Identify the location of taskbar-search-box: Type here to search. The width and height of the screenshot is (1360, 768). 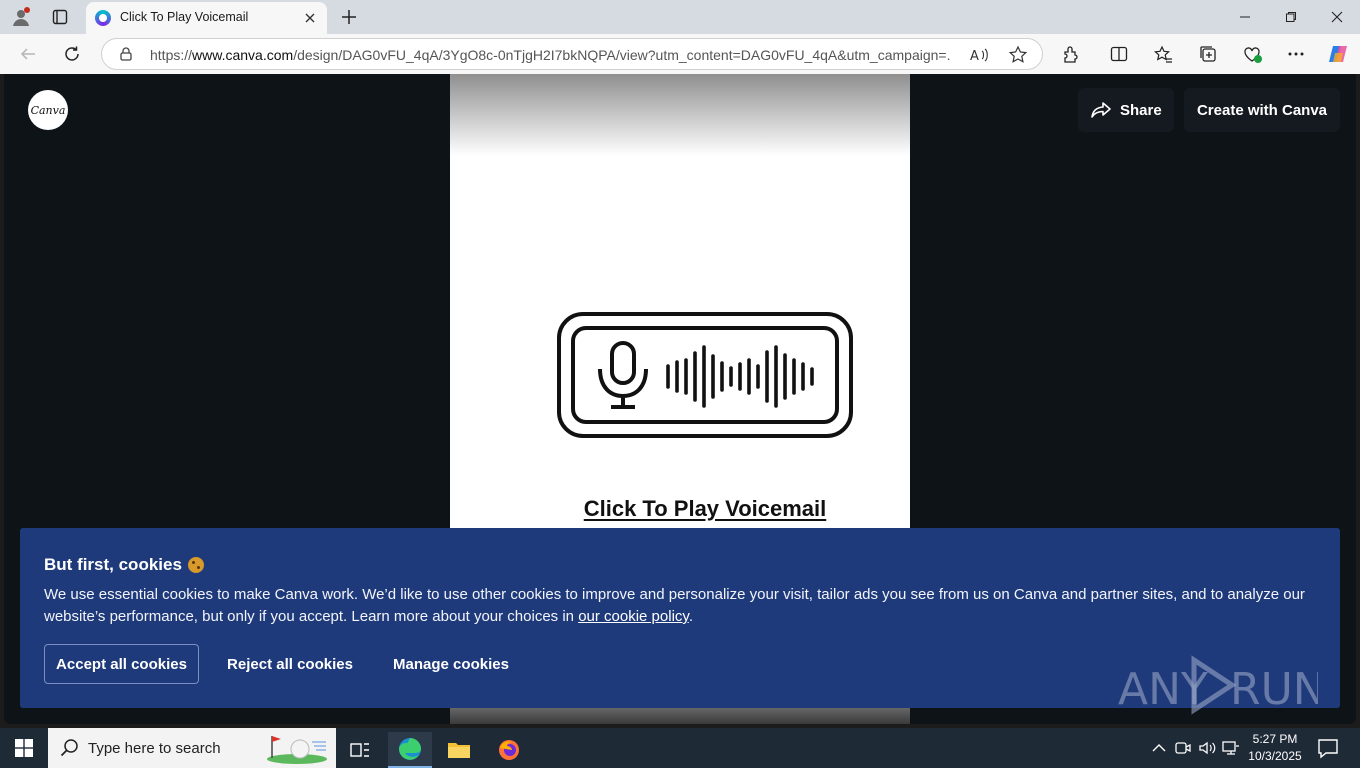
(192, 748).